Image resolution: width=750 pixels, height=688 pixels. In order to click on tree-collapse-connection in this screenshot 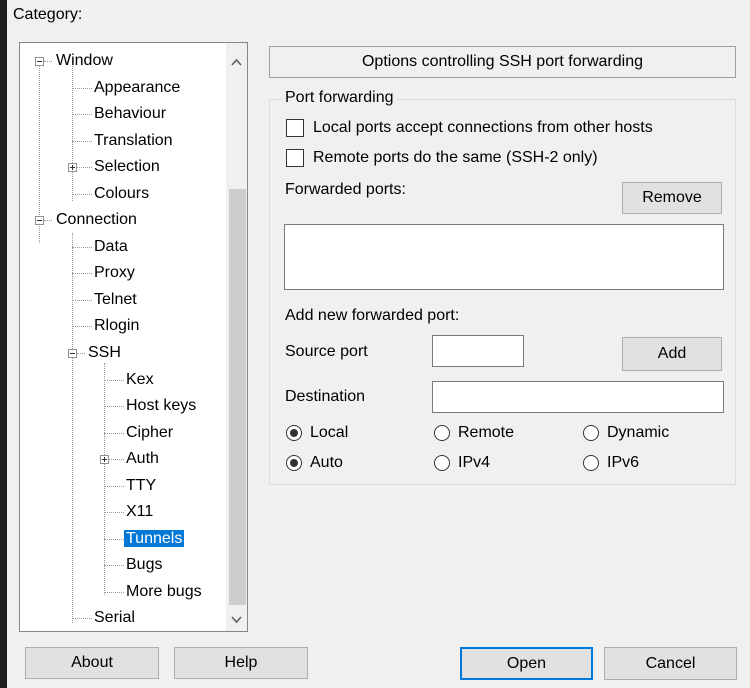, I will do `click(39, 220)`.